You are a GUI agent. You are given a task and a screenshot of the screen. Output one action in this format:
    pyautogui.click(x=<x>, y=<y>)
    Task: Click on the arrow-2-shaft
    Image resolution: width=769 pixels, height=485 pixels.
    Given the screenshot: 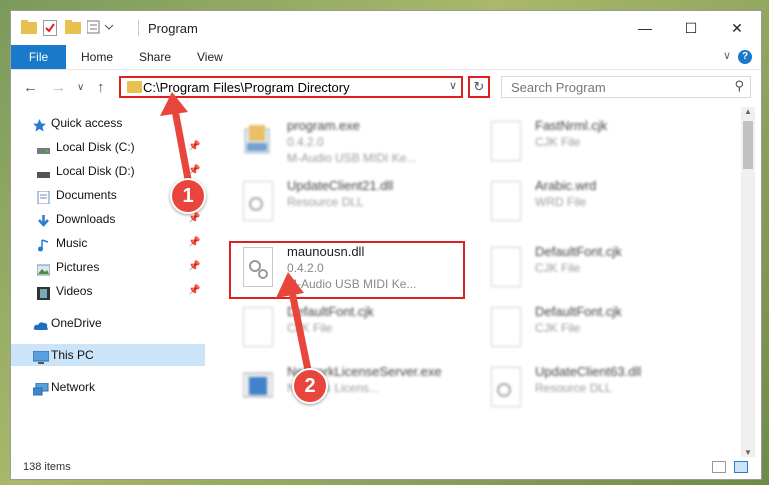 What is the action you would take?
    pyautogui.click(x=301, y=336)
    